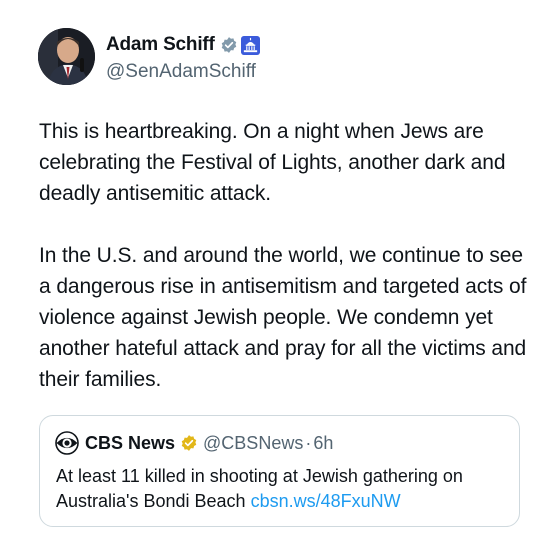 Image resolution: width=560 pixels, height=560 pixels. What do you see at coordinates (326, 501) in the screenshot?
I see `quoted-link: cbsn.ws/48FxuNW` at bounding box center [326, 501].